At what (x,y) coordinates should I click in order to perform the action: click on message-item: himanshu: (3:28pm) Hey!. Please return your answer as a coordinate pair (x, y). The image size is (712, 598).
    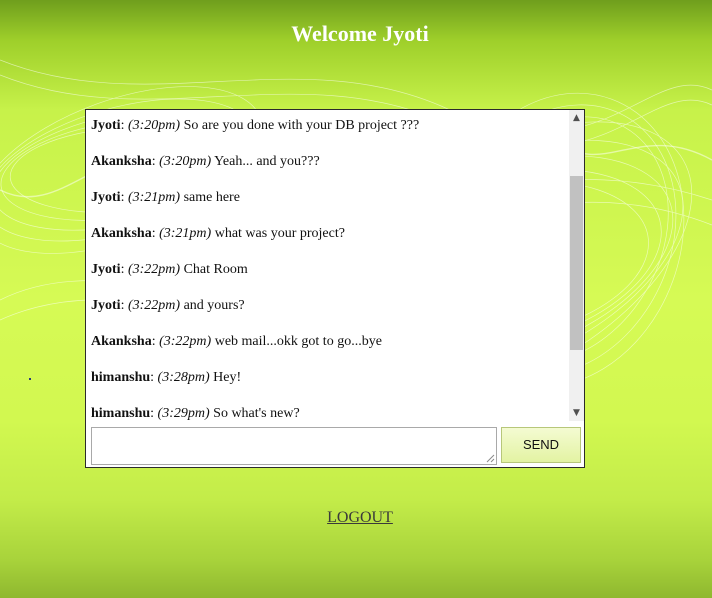
    Looking at the image, I should click on (166, 378).